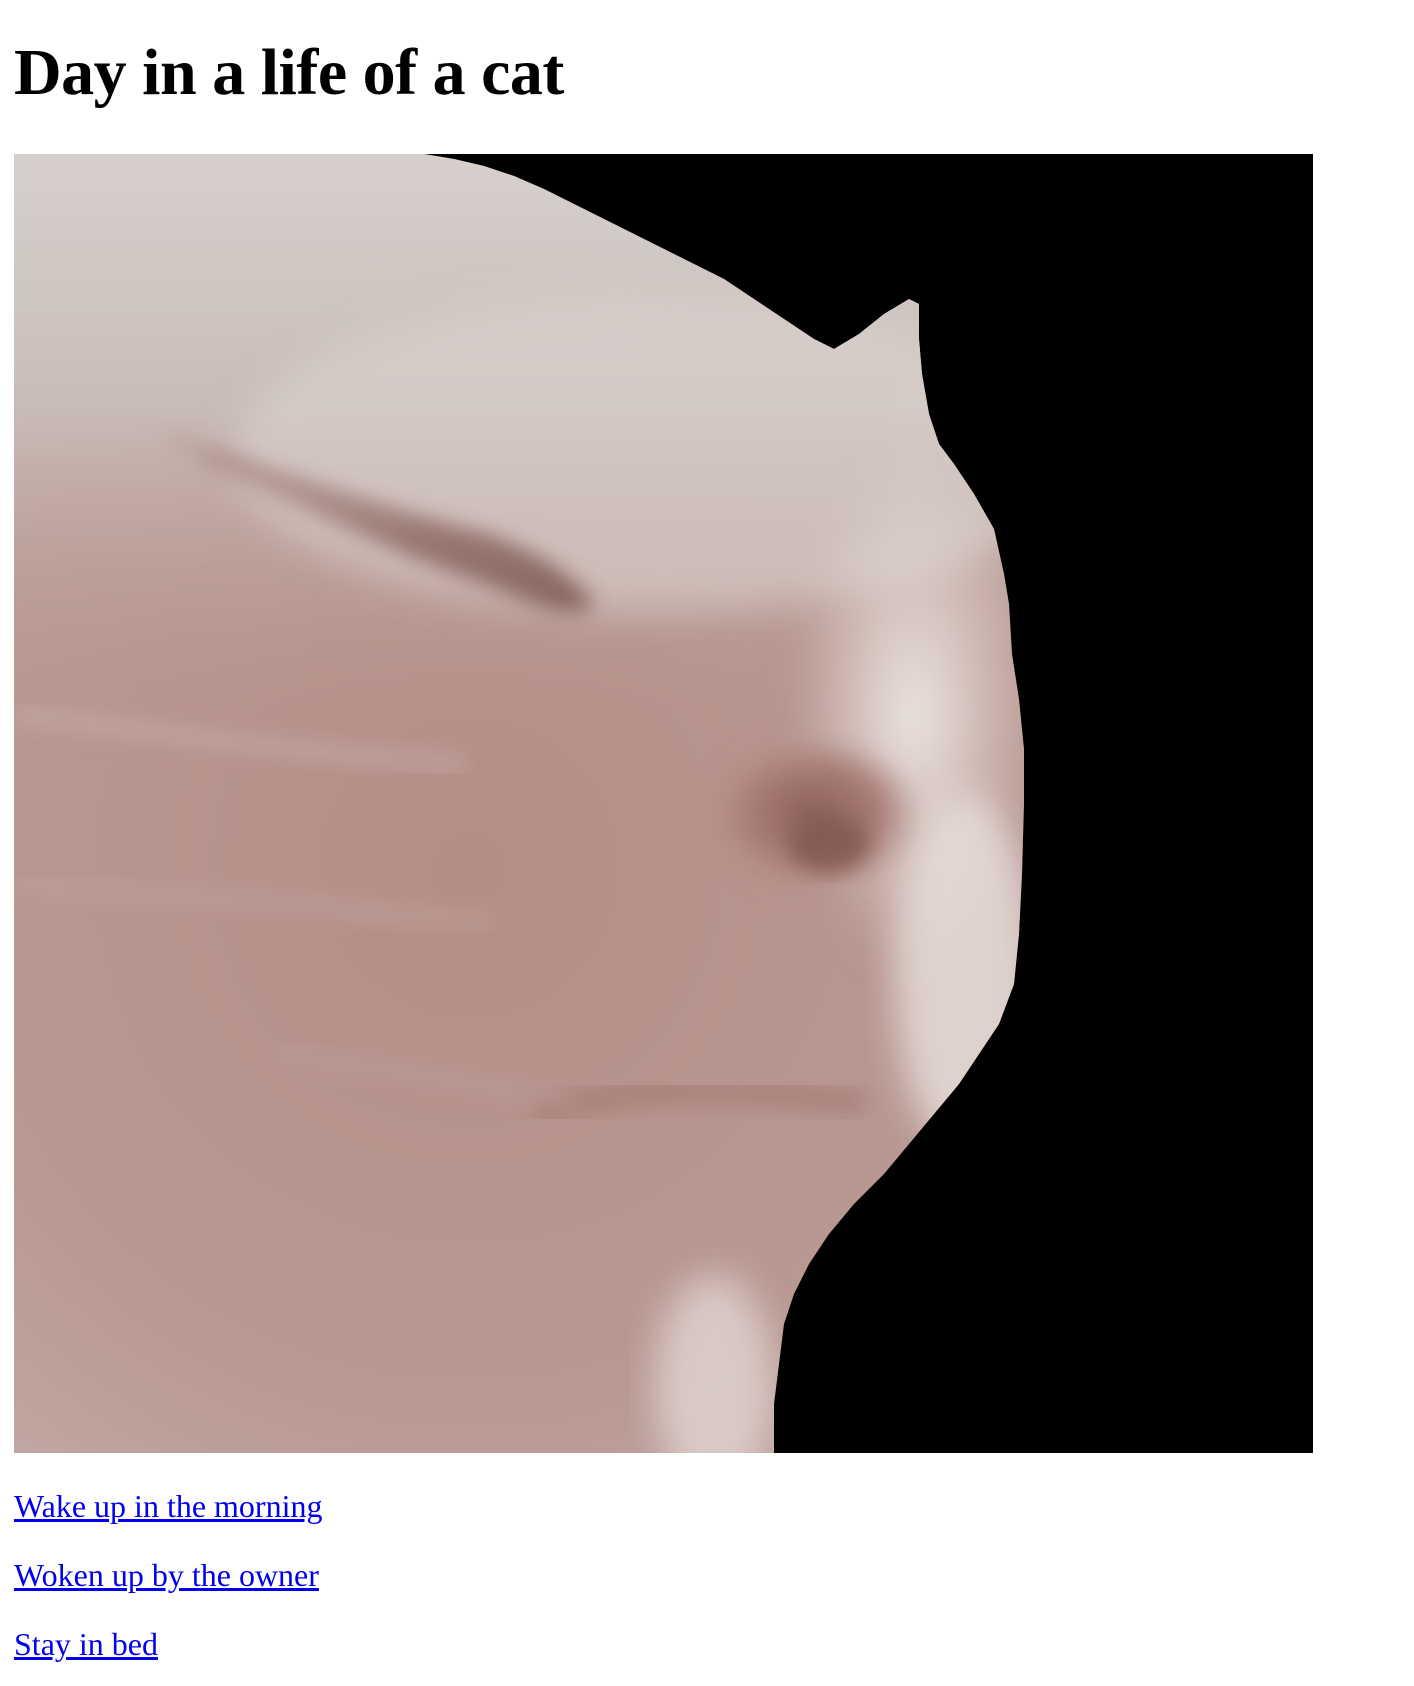  Describe the element at coordinates (86, 1644) in the screenshot. I see `link-stay-in-bed: Stay in bed` at that location.